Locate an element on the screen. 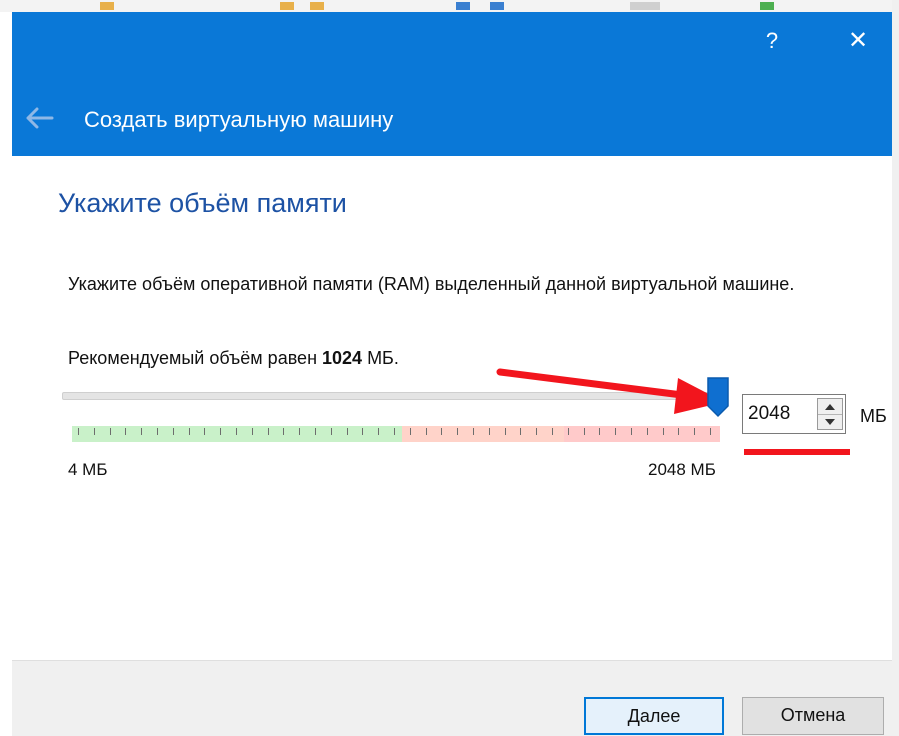 This screenshot has height=736, width=899. spinbox-arrows is located at coordinates (830, 414).